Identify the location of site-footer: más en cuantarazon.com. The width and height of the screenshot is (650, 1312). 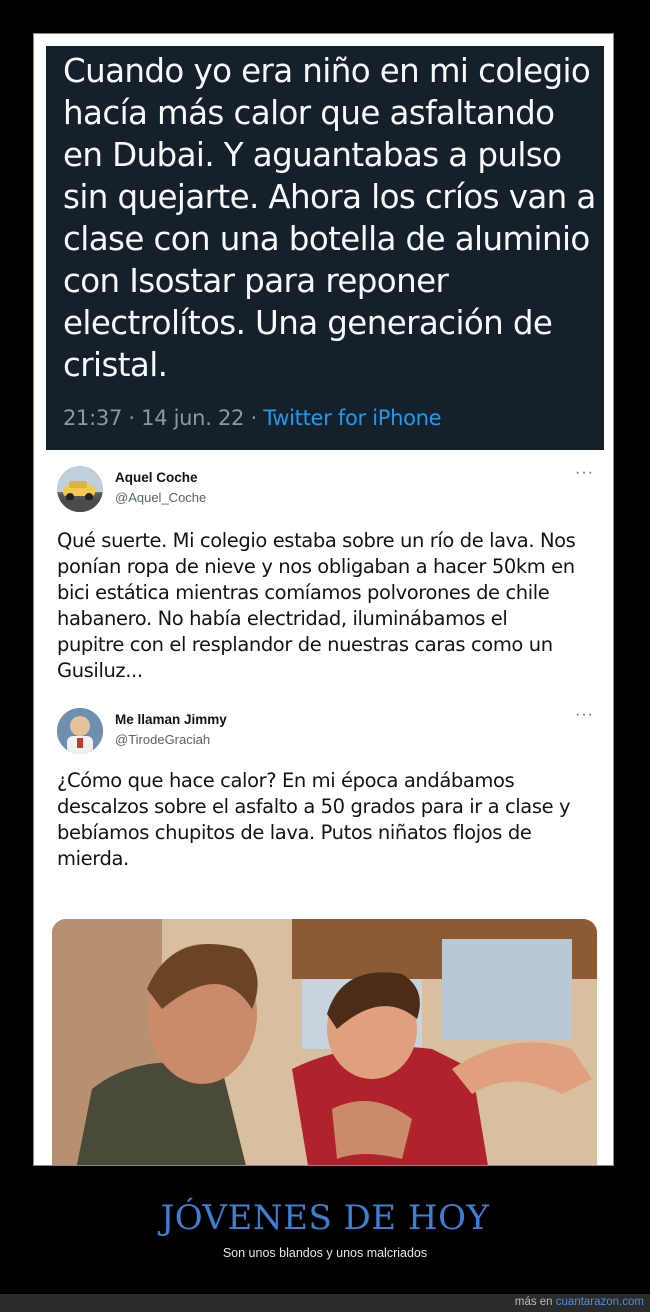
(325, 1303).